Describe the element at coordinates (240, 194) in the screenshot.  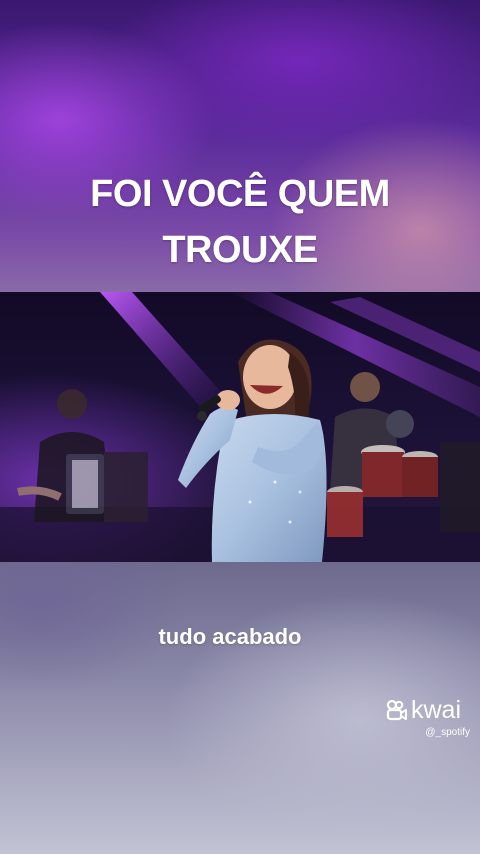
I see `headline-line-1: FOI VOCÊ QUEM` at that location.